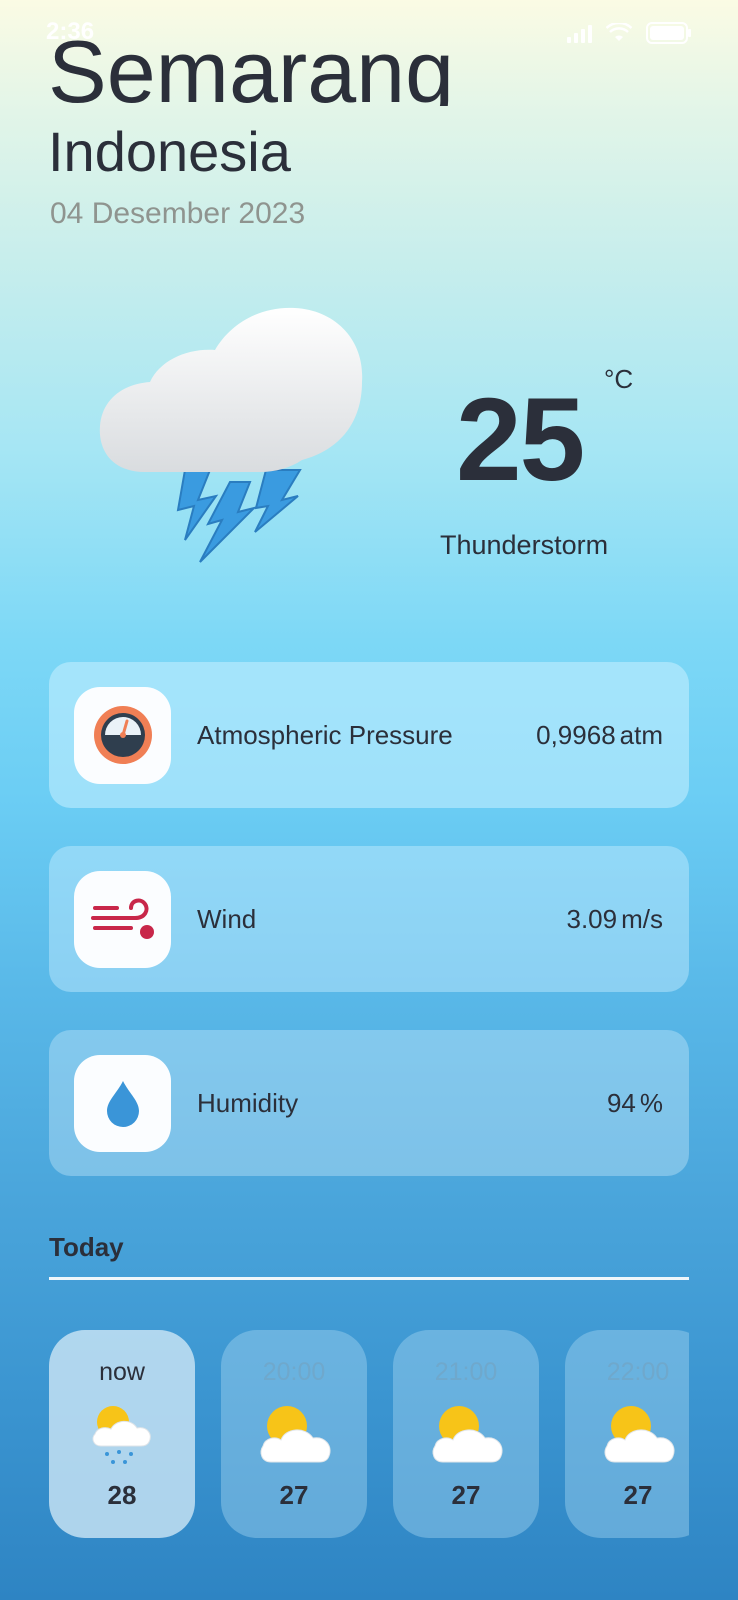  I want to click on wind-icon, so click(122, 918).